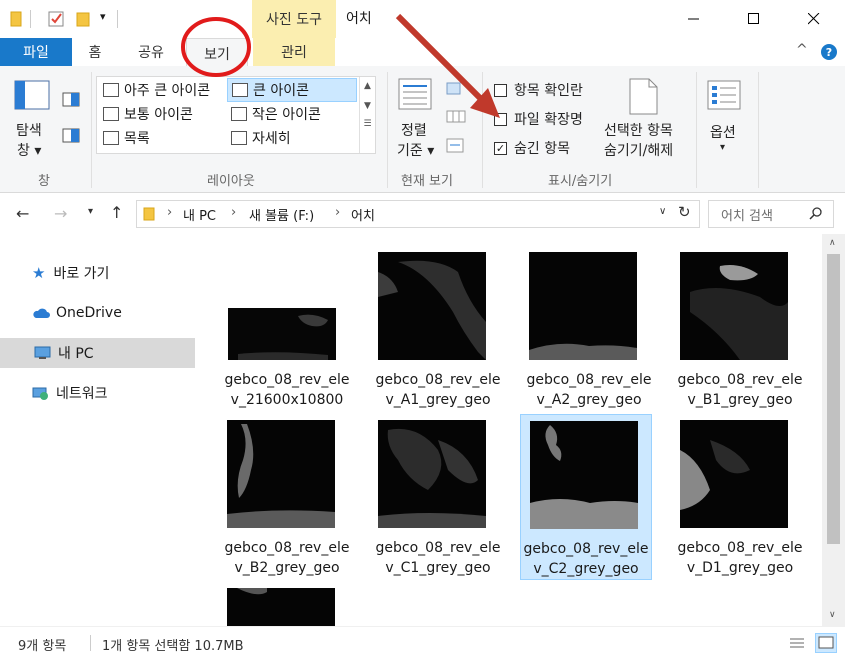  Describe the element at coordinates (367, 86) in the screenshot. I see `scroll-up-icon: ▲` at that location.